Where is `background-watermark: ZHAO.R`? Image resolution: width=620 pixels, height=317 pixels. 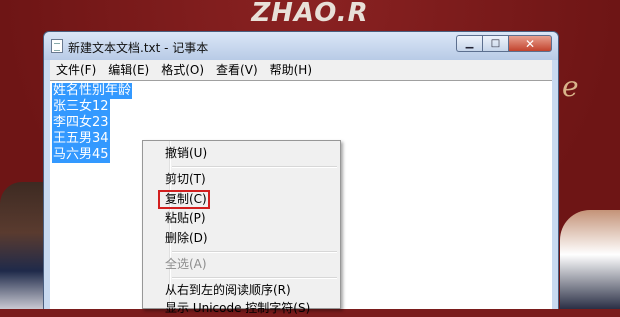
background-watermark: ZHAO.R is located at coordinates (310, 14).